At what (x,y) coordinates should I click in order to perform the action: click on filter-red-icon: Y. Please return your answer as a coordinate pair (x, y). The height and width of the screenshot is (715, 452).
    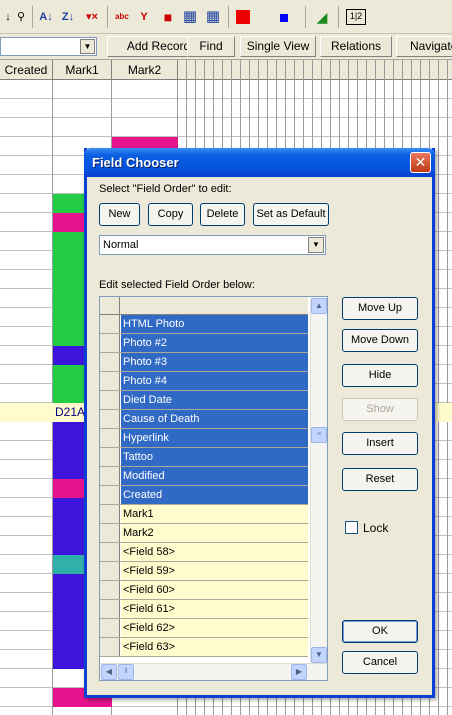
    Looking at the image, I should click on (144, 17).